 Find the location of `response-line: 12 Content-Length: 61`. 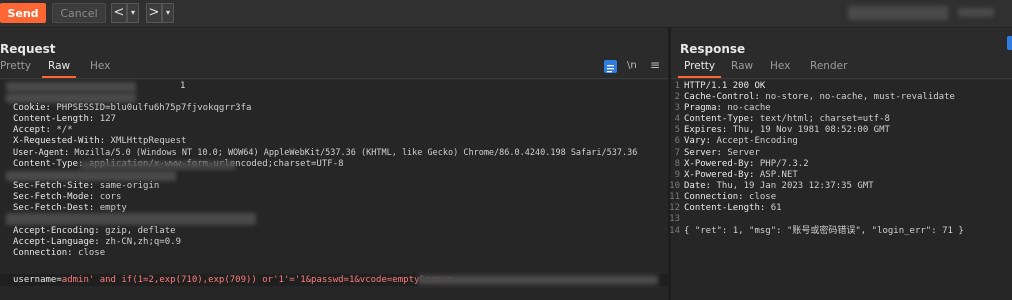

response-line: 12 Content-Length: 61 is located at coordinates (725, 208).